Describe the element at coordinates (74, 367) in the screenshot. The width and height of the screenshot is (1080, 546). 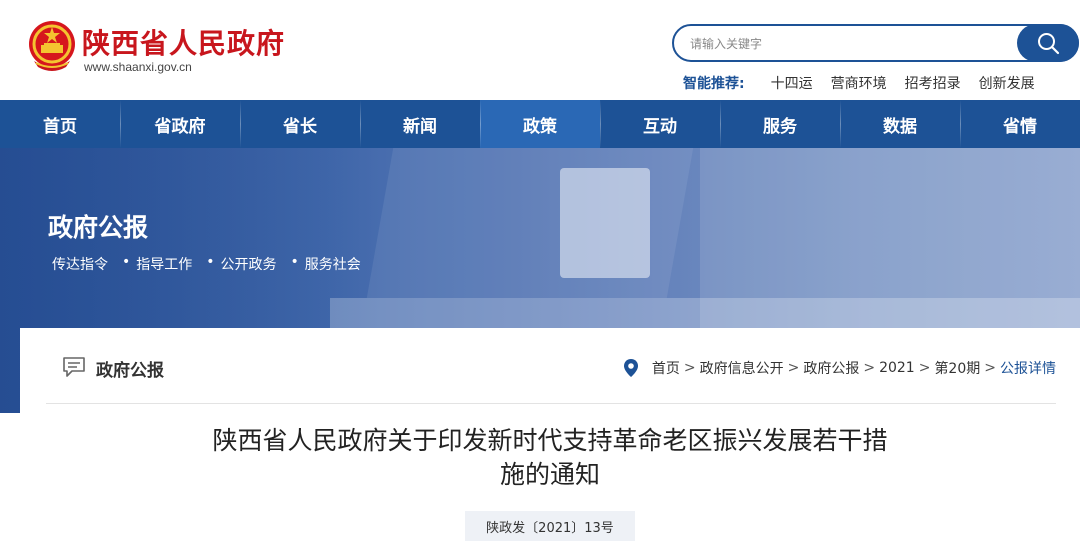
I see `message-icon` at that location.